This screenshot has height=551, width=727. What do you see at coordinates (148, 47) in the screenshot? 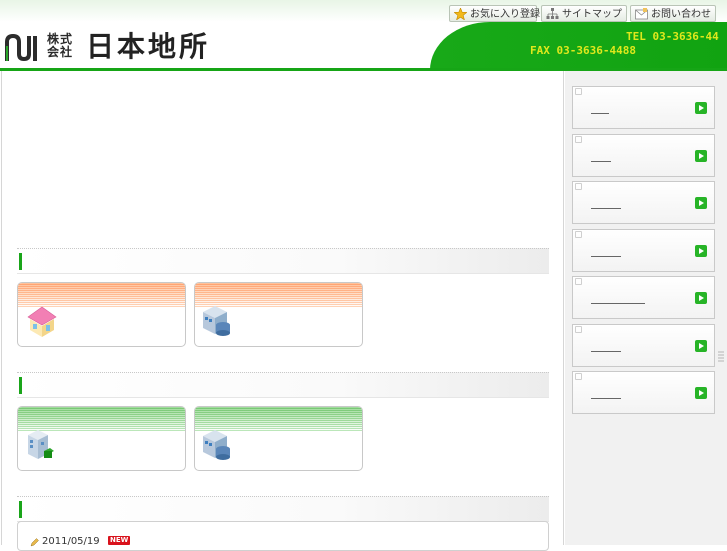
I see `company-name: 日本地所` at bounding box center [148, 47].